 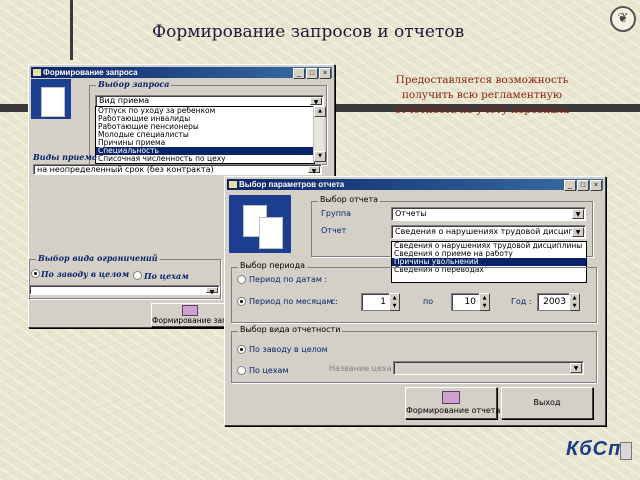 What do you see at coordinates (205, 119) in the screenshot?
I see `query-list-item: Работающие инвалиды` at bounding box center [205, 119].